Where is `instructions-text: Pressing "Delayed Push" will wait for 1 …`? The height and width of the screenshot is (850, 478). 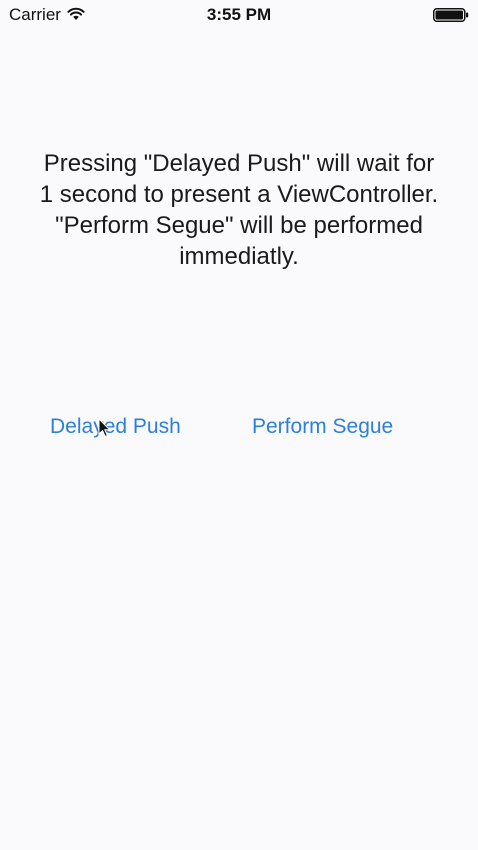
instructions-text: Pressing "Delayed Push" will wait for 1 … is located at coordinates (239, 210).